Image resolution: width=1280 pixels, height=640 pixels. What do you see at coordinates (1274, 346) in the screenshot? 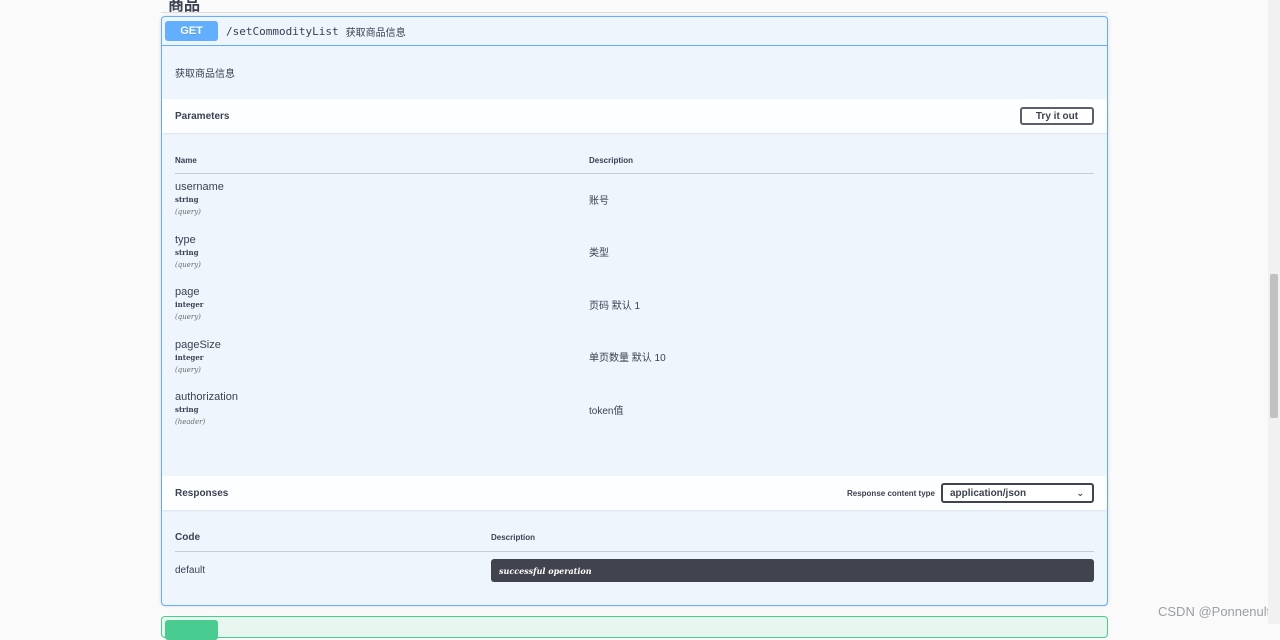
I see `scrollbar-thumb` at bounding box center [1274, 346].